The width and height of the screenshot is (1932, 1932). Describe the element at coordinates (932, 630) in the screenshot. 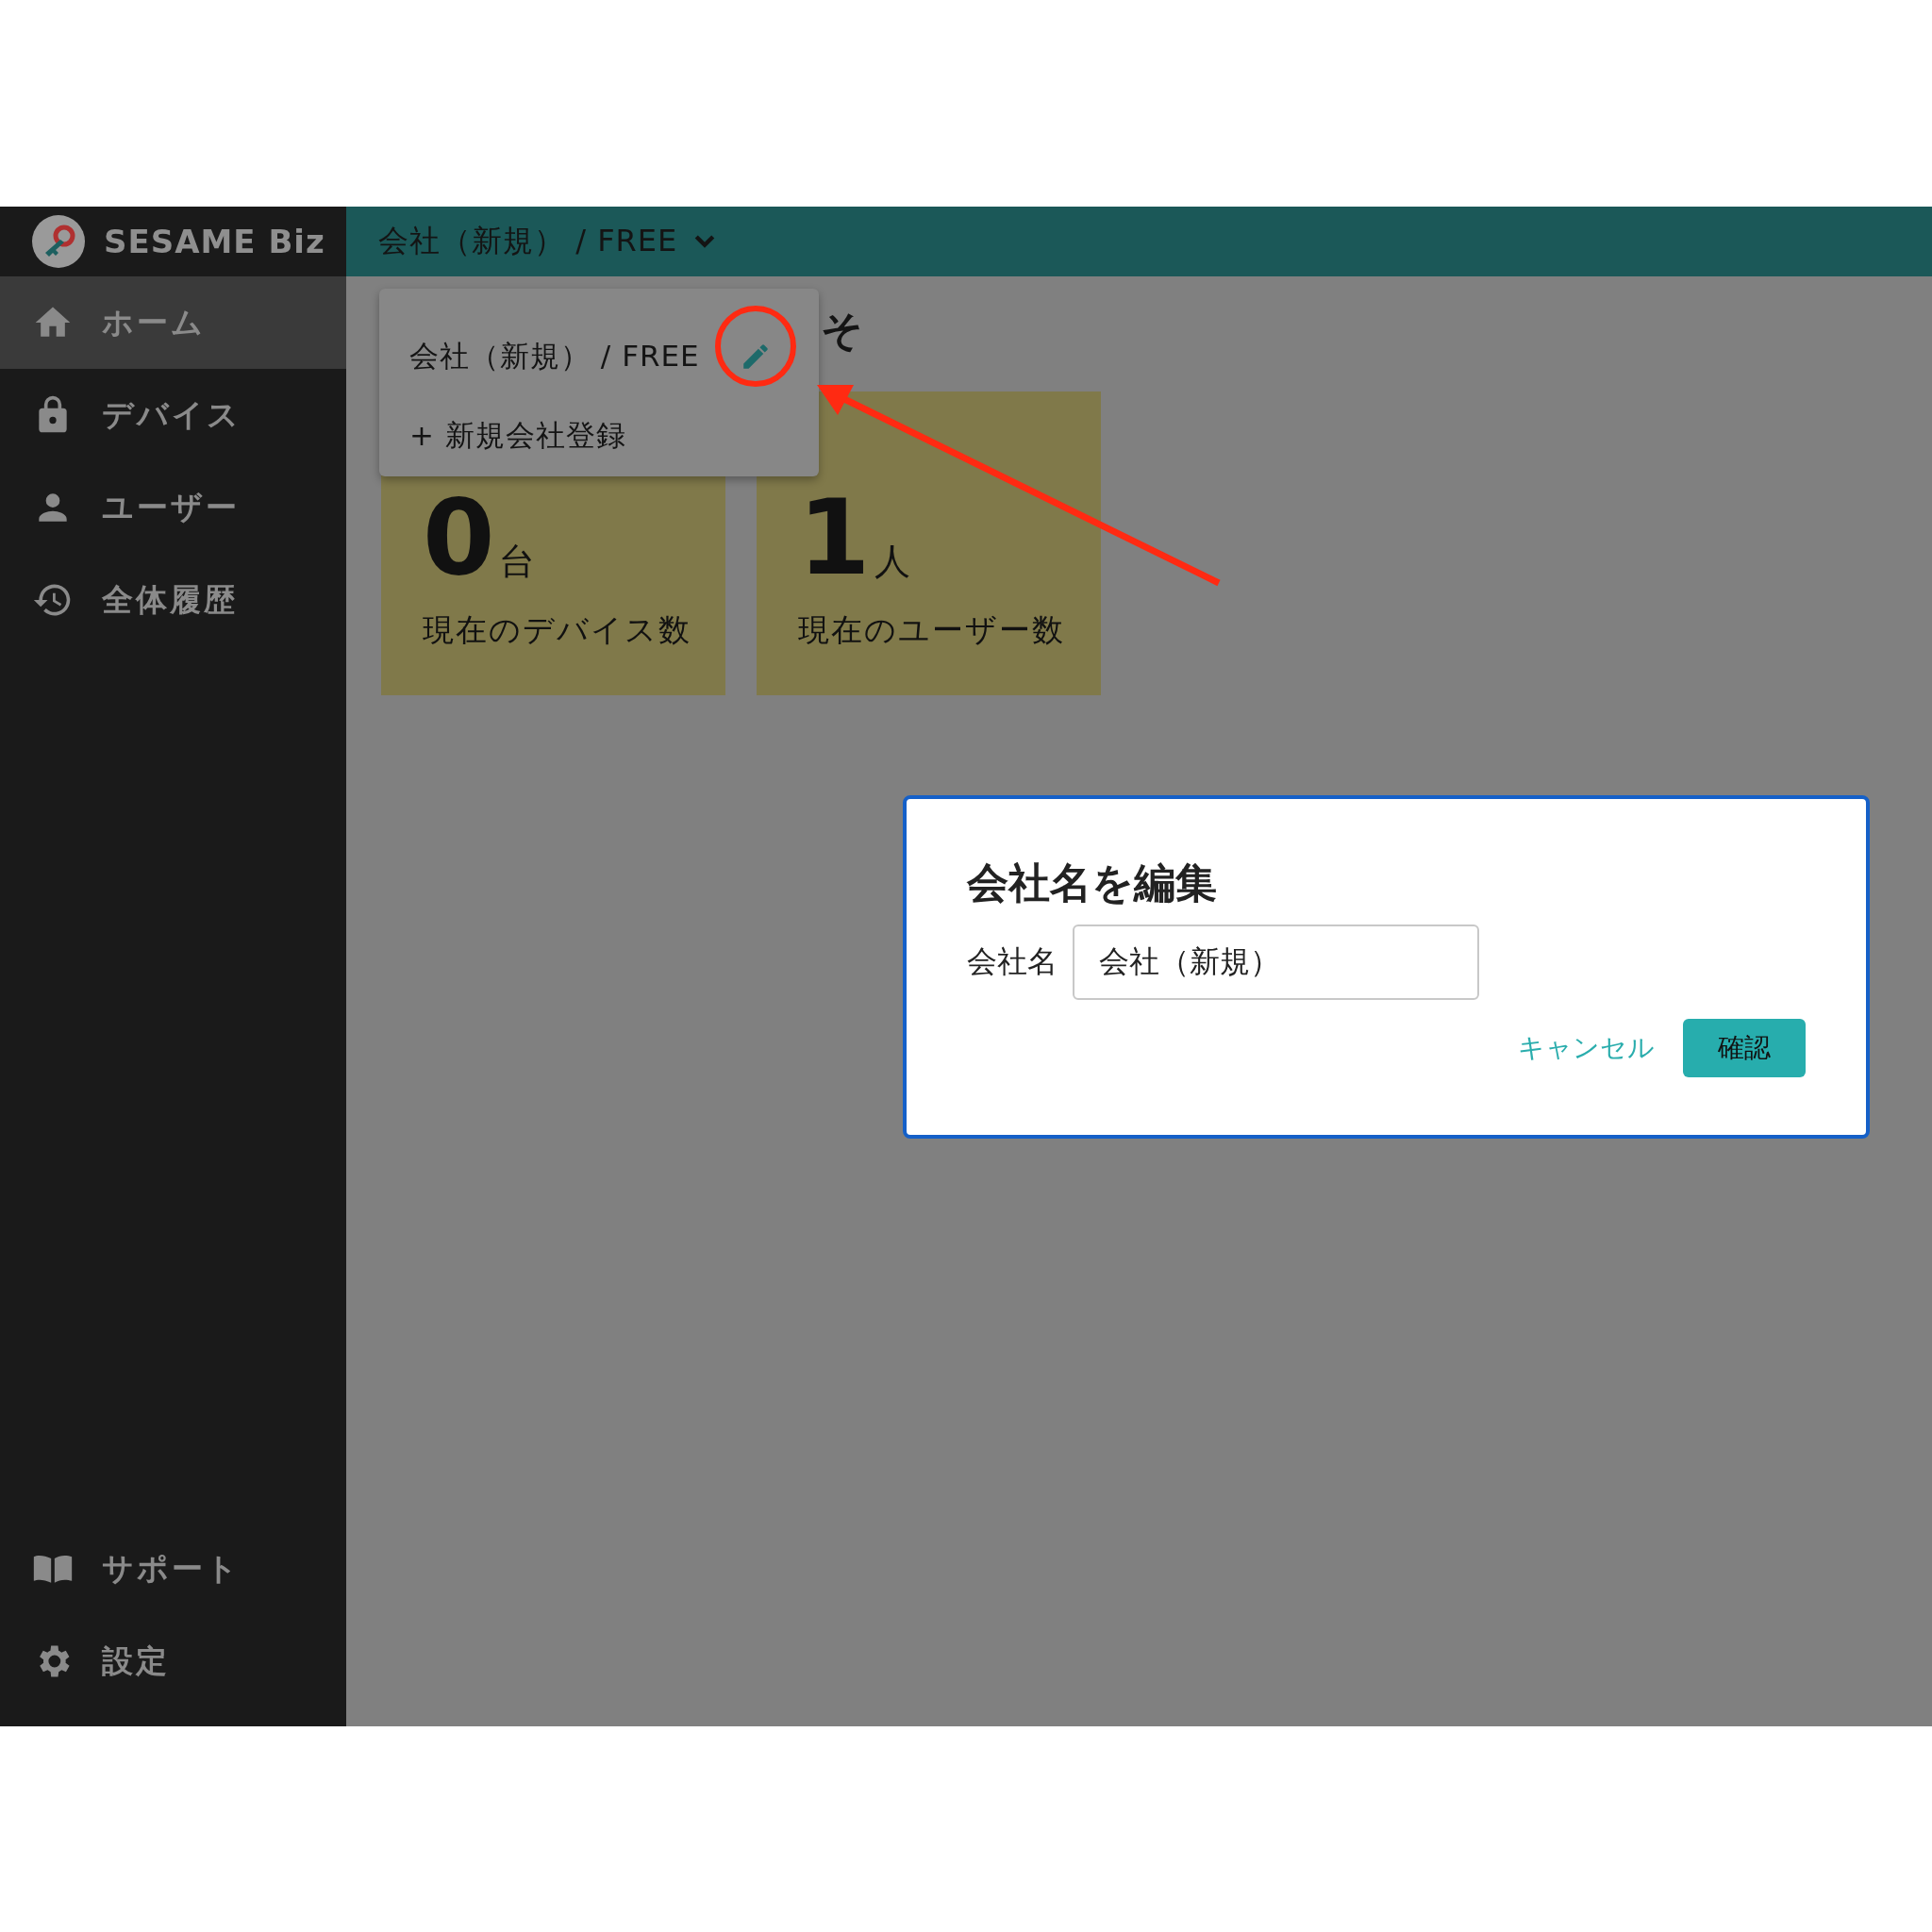

I see `stat-label: 現在のユーザー数` at that location.